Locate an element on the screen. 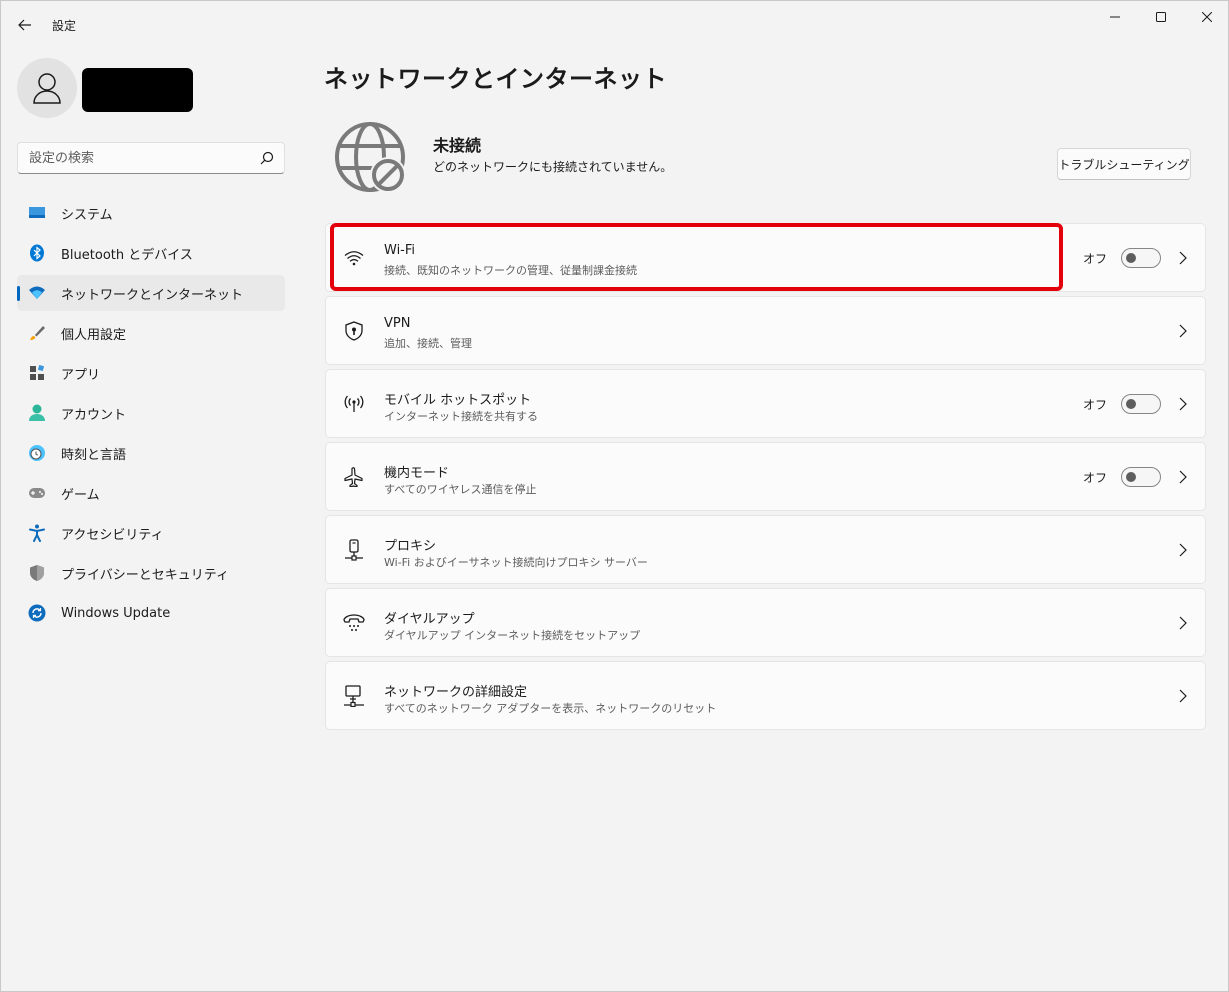  connection-status-description: どのネットワークにも接続されていません。 is located at coordinates (553, 167).